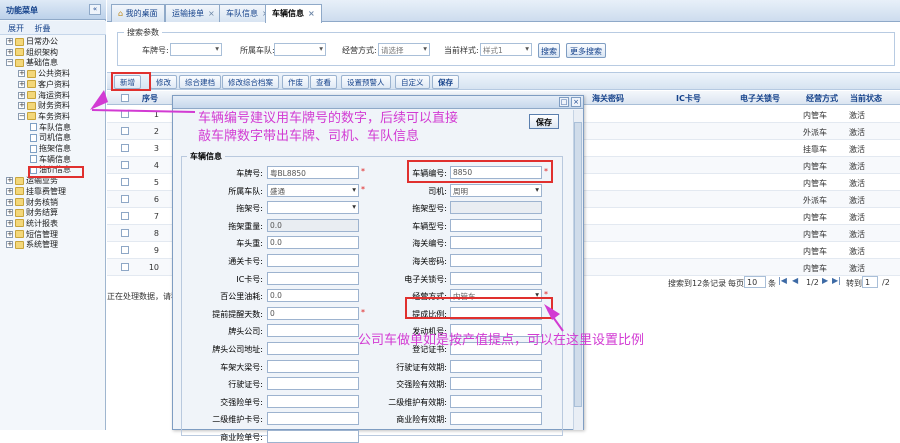  Describe the element at coordinates (825, 280) in the screenshot. I see `next-page-icon: ▶` at that location.